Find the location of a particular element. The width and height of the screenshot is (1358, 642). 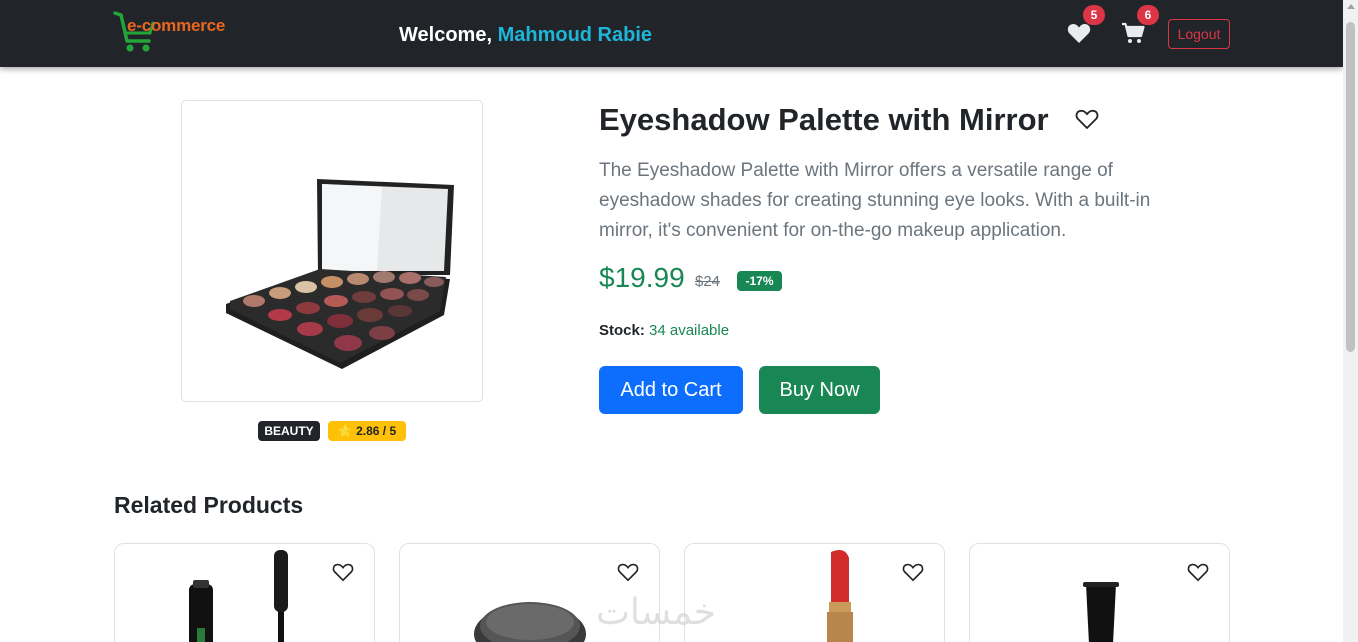

scroll-up-arrow-icon is located at coordinates (1351, 6).